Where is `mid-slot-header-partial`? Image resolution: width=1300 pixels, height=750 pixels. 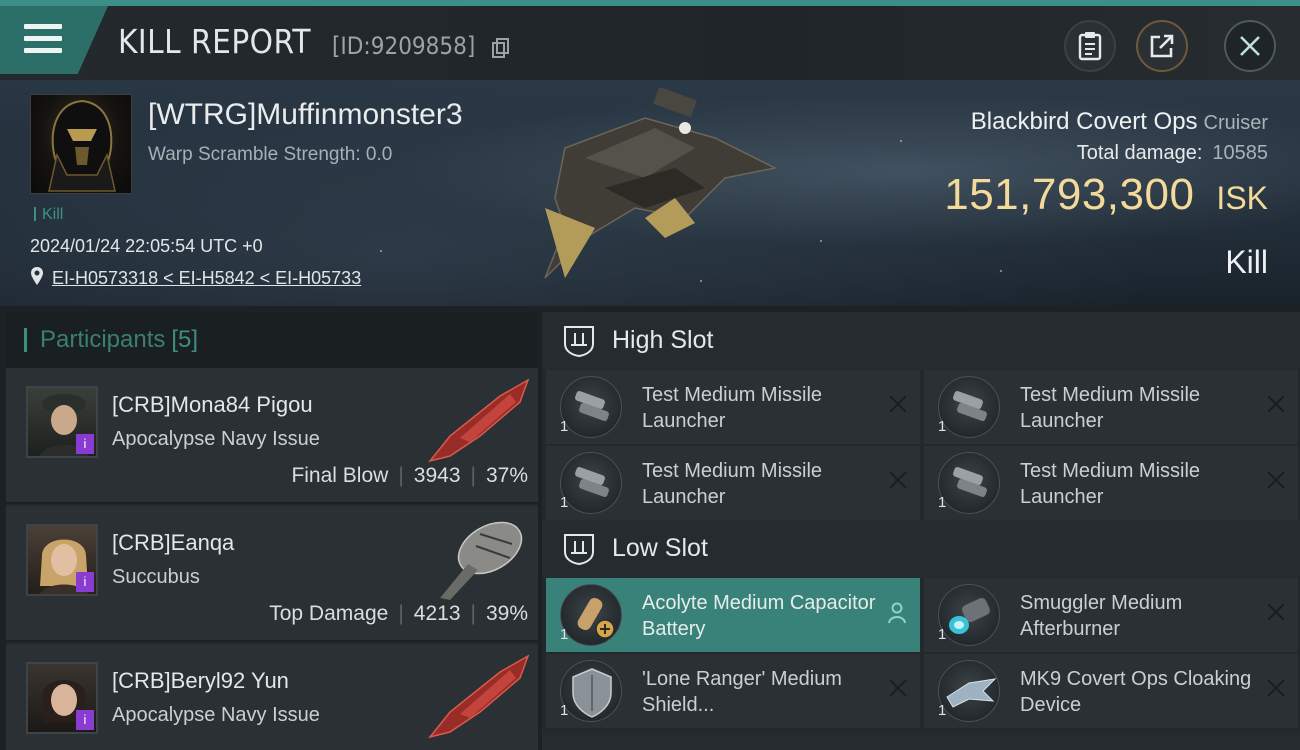
mid-slot-header-partial is located at coordinates (921, 741).